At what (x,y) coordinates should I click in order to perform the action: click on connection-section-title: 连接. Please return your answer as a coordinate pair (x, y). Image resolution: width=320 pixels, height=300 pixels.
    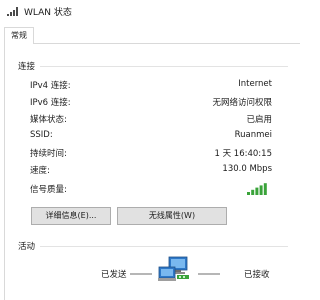
    Looking at the image, I should click on (27, 67).